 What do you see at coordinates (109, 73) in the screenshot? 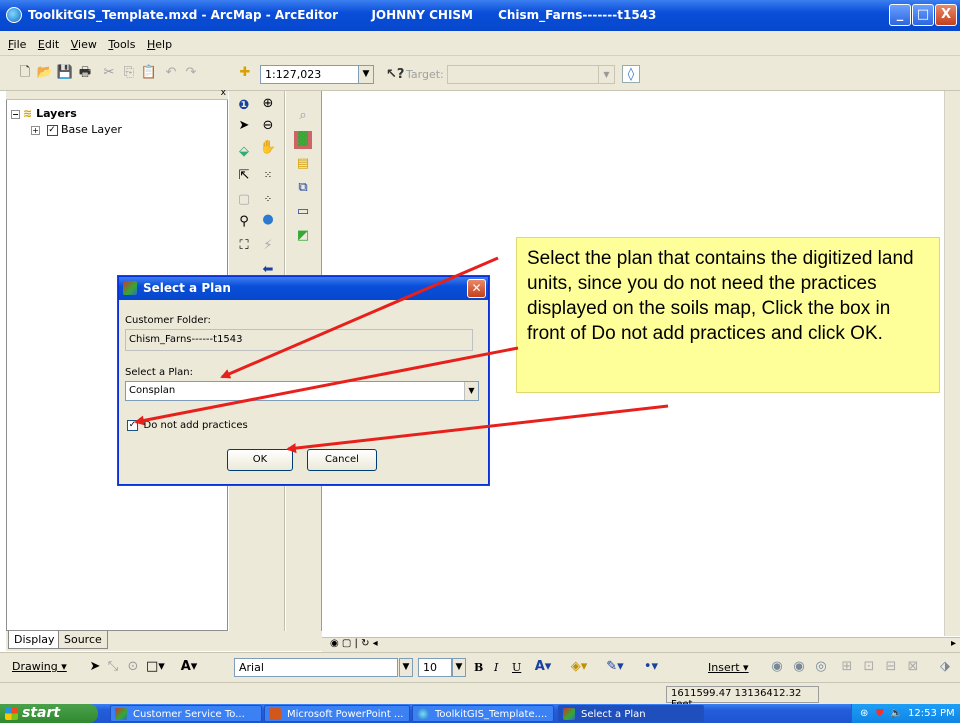
I see `cut-icon: ✂` at bounding box center [109, 73].